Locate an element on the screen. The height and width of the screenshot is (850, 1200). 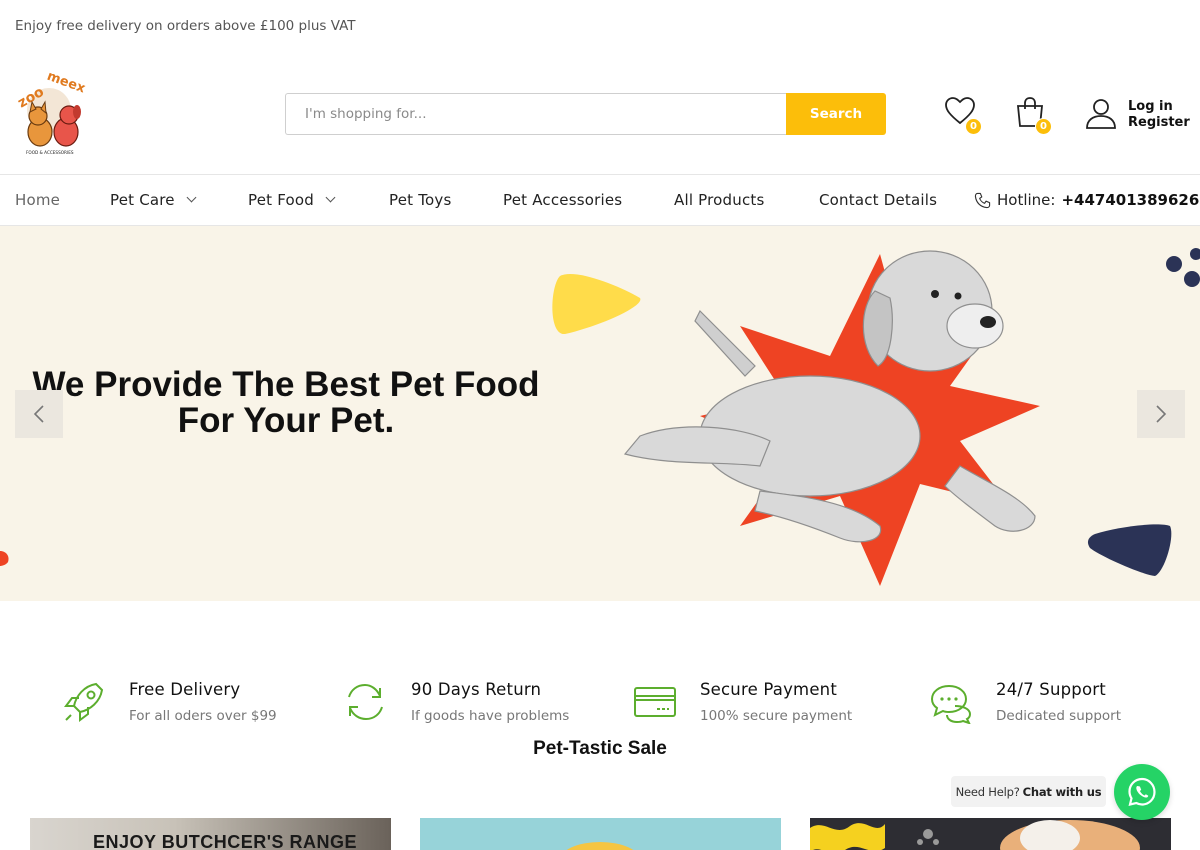
nav-item-contact-details: Contact Details is located at coordinates (878, 200).